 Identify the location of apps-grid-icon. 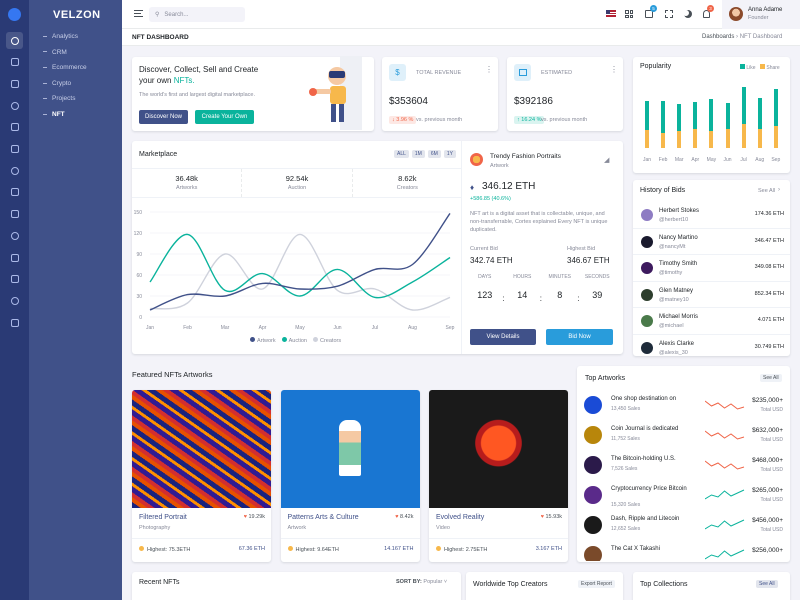
(629, 14).